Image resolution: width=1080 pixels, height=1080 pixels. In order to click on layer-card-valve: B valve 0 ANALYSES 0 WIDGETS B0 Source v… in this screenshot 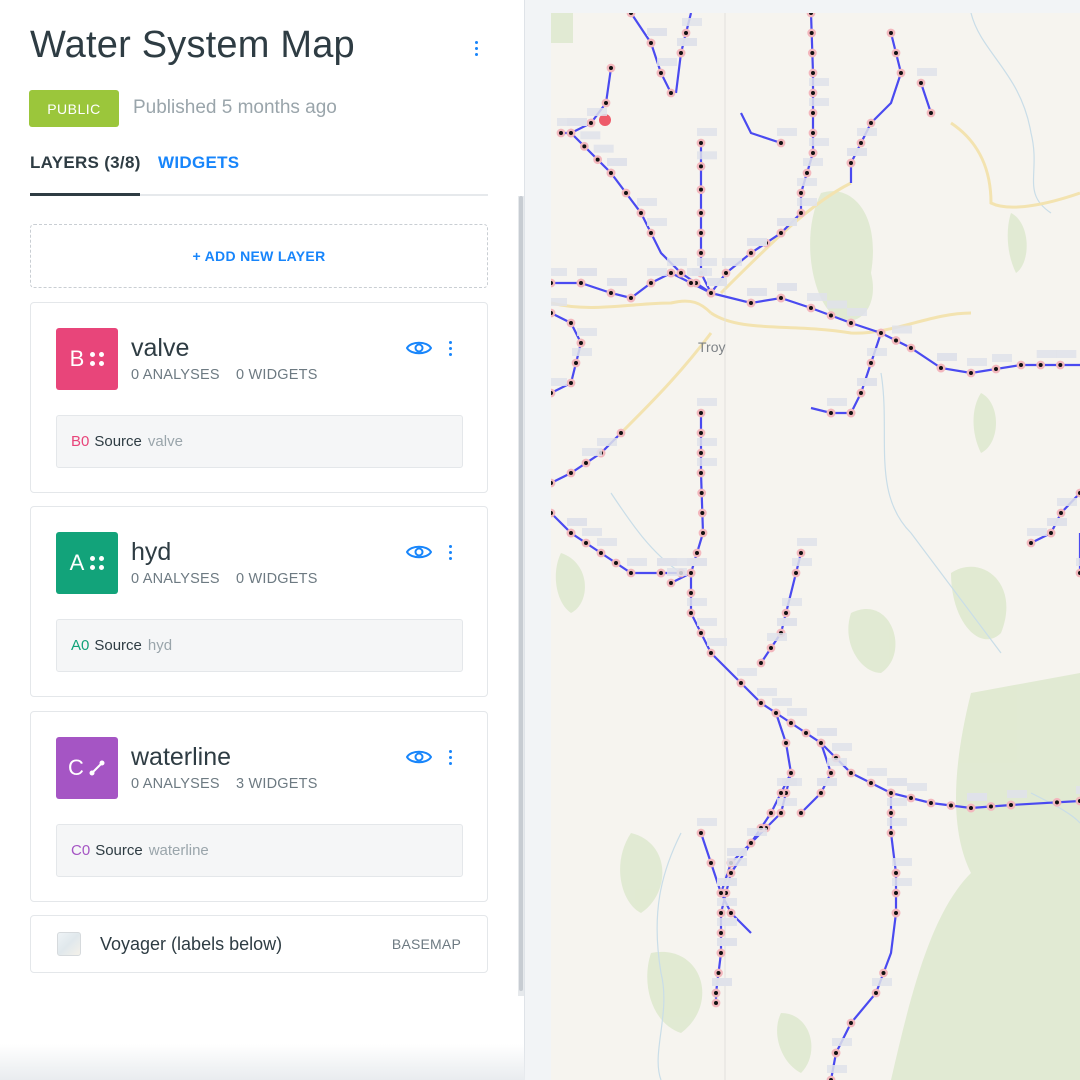, I will do `click(259, 397)`.